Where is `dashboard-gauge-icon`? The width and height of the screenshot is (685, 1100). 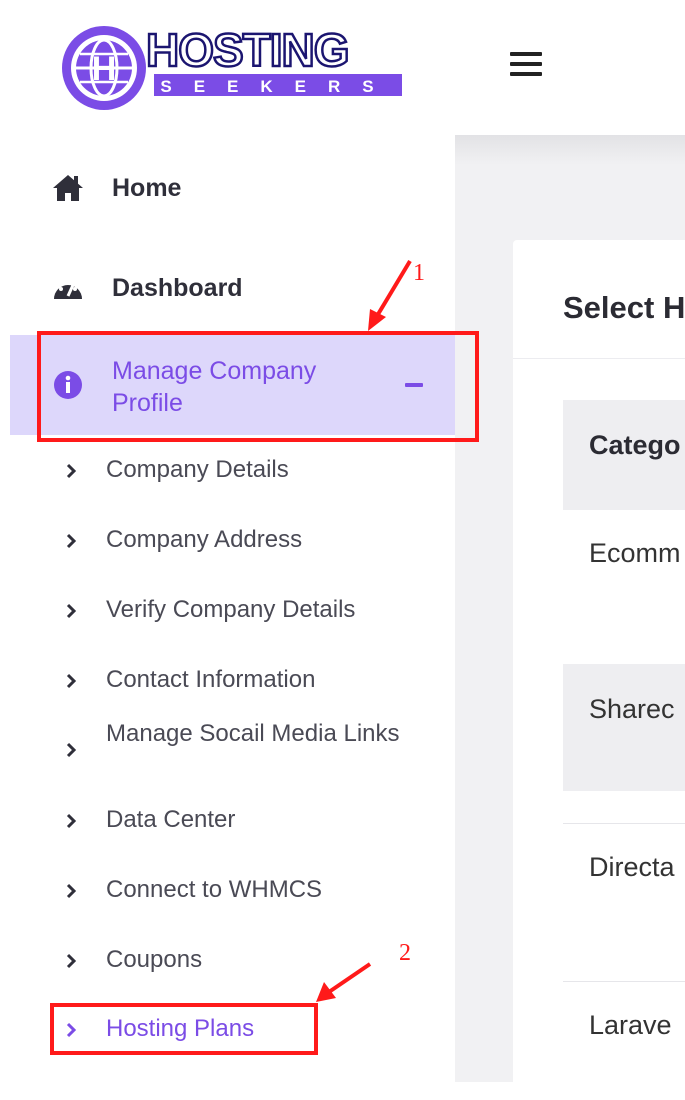 dashboard-gauge-icon is located at coordinates (68, 288).